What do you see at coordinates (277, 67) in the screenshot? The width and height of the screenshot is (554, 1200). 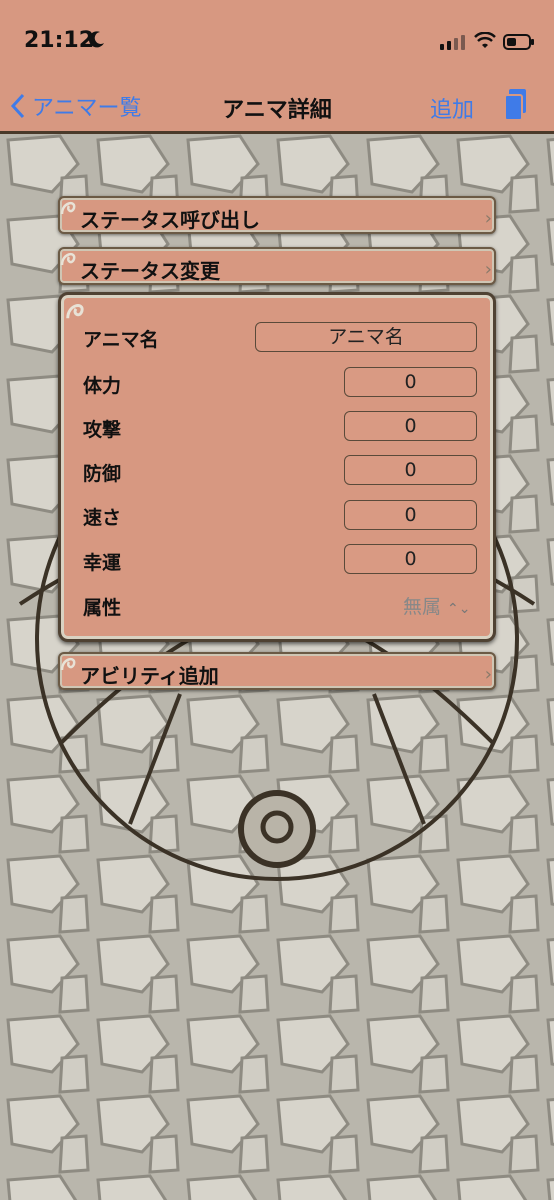 I see `top-header: 21:12 アニマー覧 アニマ詳細 追加` at bounding box center [277, 67].